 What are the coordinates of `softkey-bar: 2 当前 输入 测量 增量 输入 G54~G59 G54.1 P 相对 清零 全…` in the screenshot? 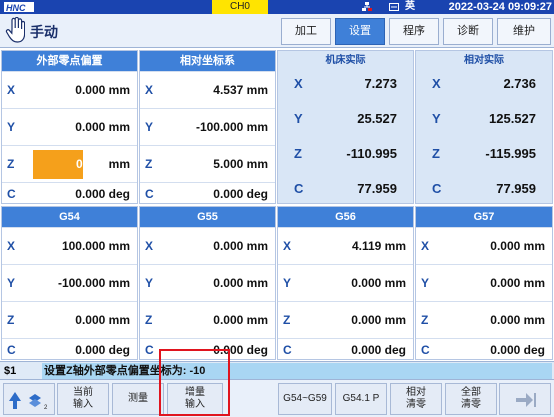 It's located at (277, 398).